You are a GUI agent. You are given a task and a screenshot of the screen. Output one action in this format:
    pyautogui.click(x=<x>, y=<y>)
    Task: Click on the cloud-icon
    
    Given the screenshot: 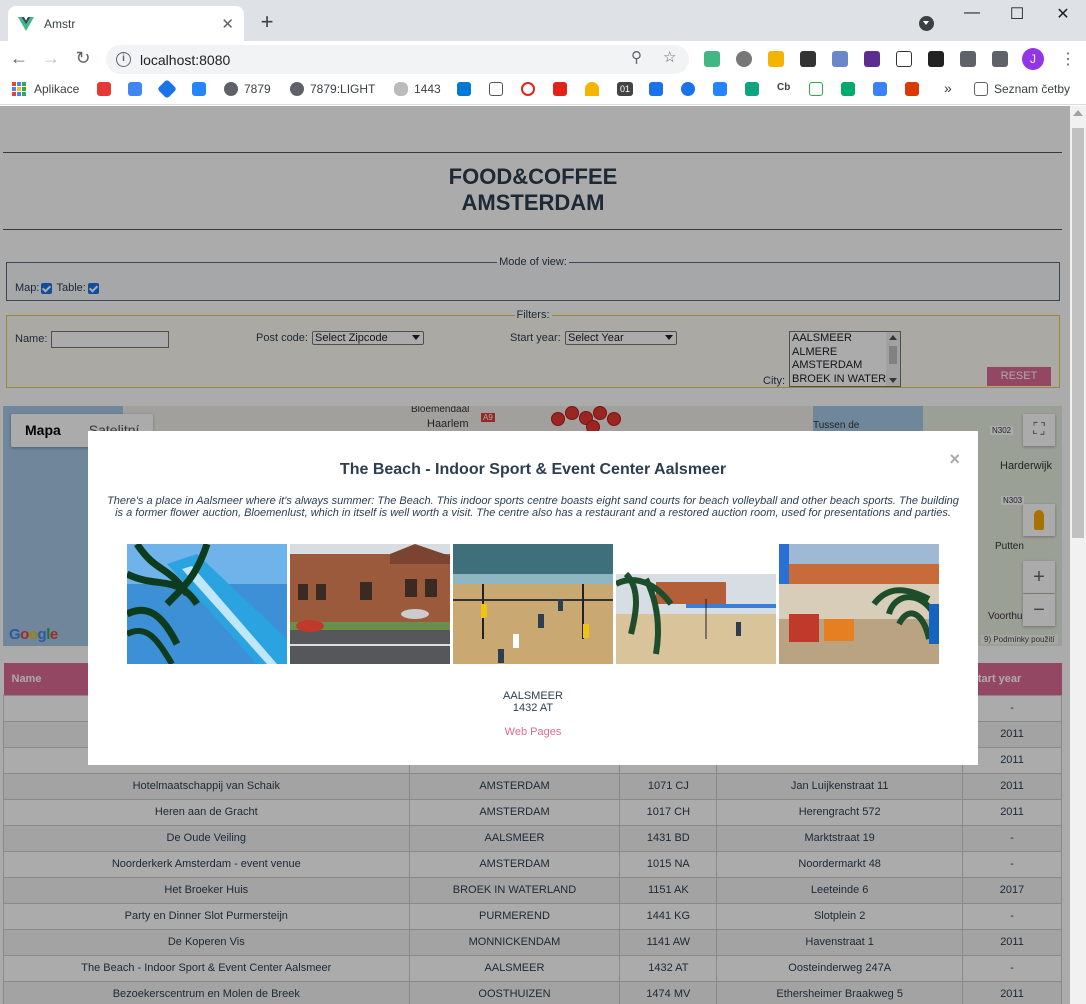 What is the action you would take?
    pyautogui.click(x=401, y=89)
    